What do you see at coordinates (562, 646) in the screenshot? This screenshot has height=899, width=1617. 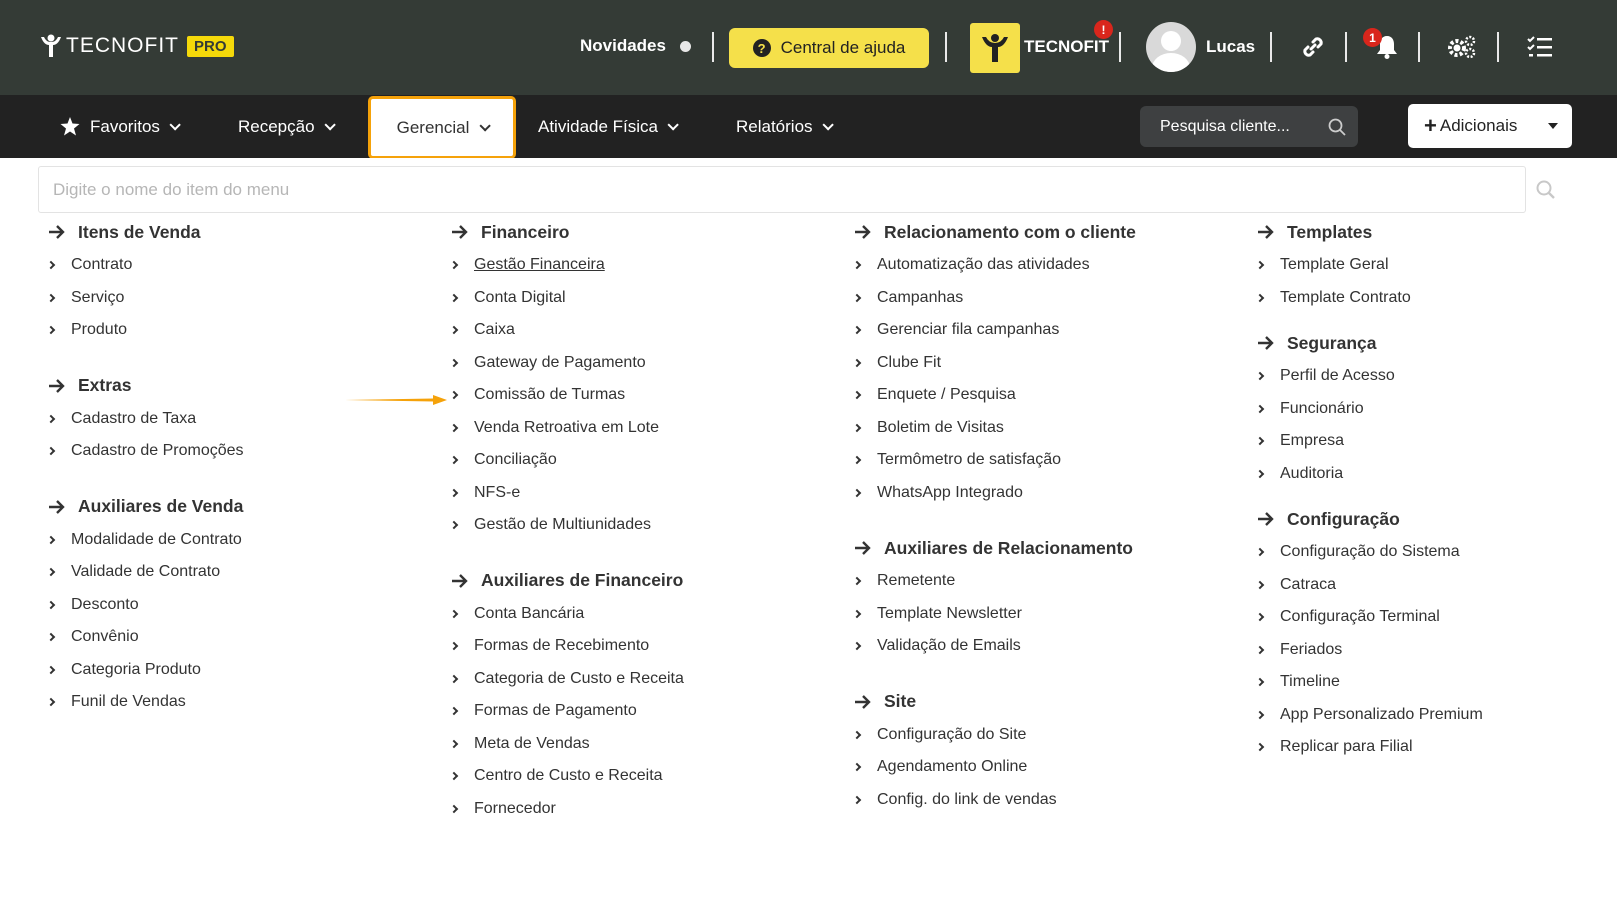 I see `menu-item: Formas de Recebimento` at bounding box center [562, 646].